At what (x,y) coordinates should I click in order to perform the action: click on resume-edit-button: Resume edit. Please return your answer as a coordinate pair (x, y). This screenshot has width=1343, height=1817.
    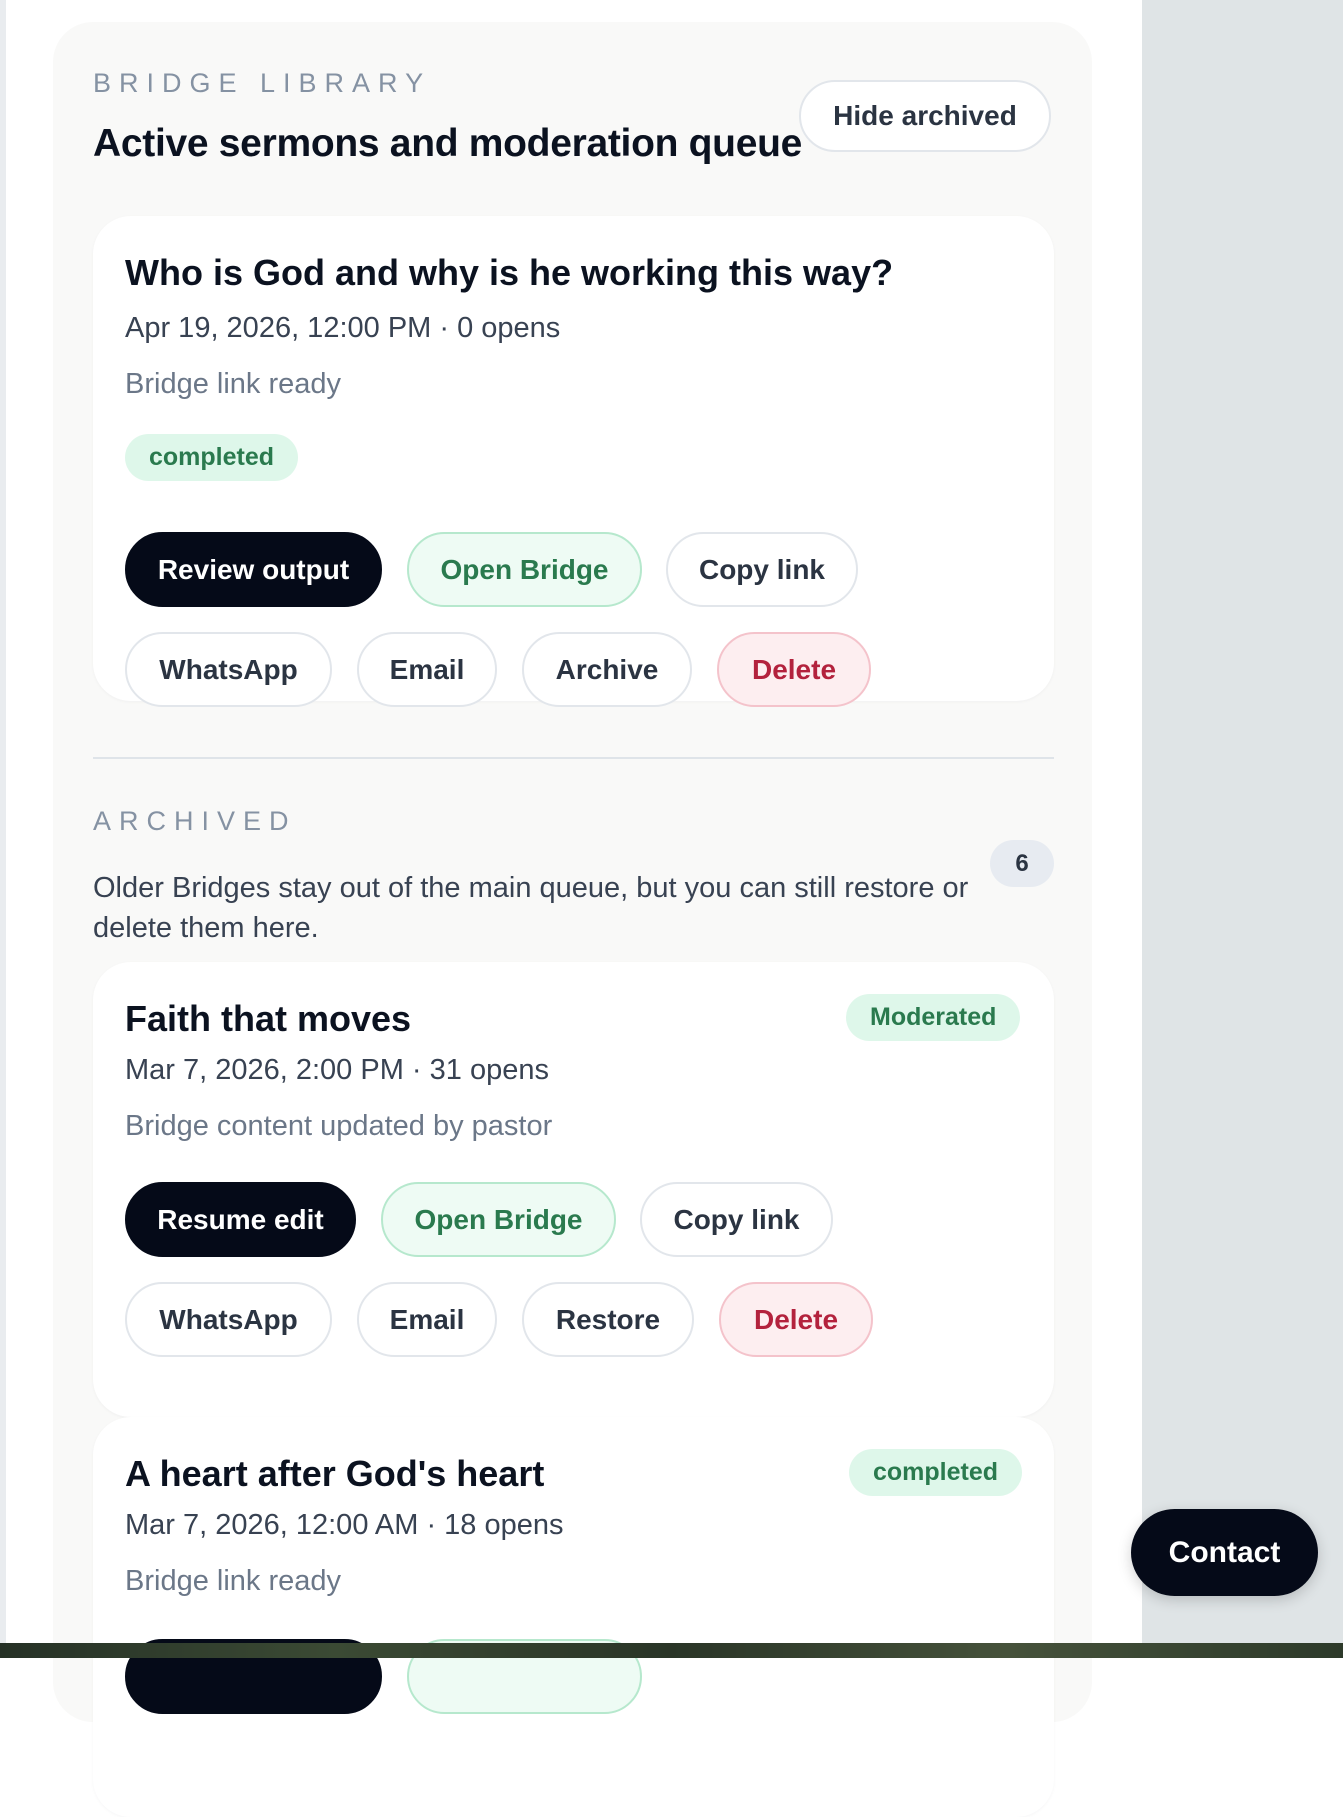
    Looking at the image, I should click on (240, 1219).